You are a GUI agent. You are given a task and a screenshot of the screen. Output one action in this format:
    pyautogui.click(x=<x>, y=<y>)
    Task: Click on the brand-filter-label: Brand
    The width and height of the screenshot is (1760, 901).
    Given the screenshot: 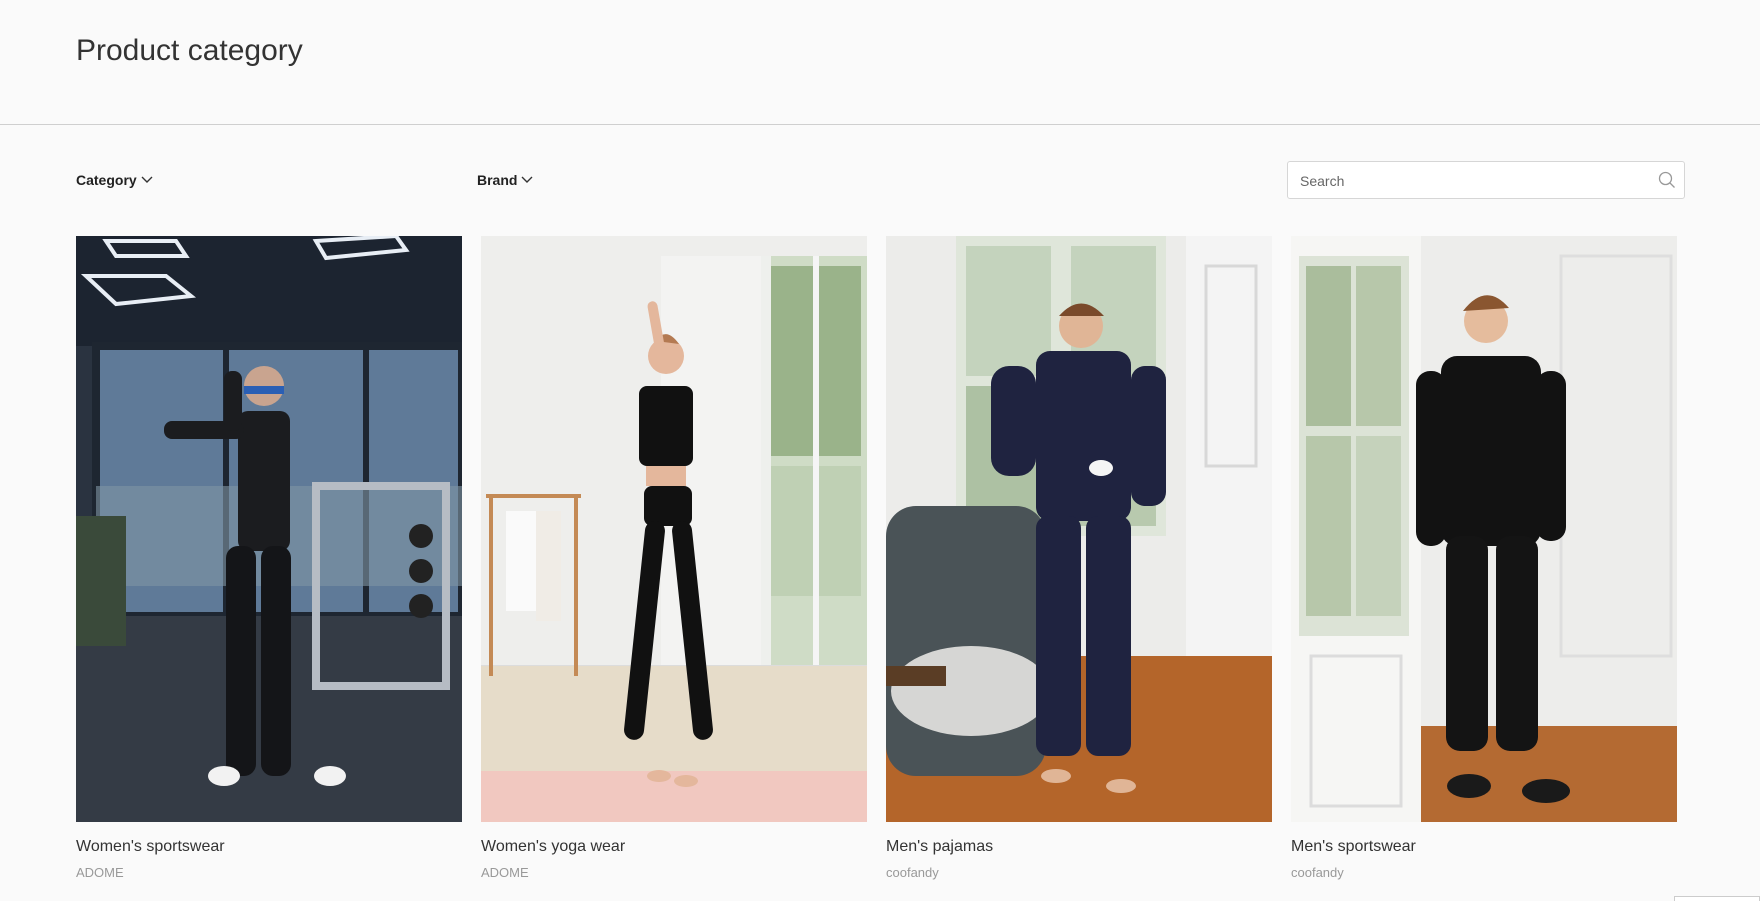 What is the action you would take?
    pyautogui.click(x=497, y=180)
    